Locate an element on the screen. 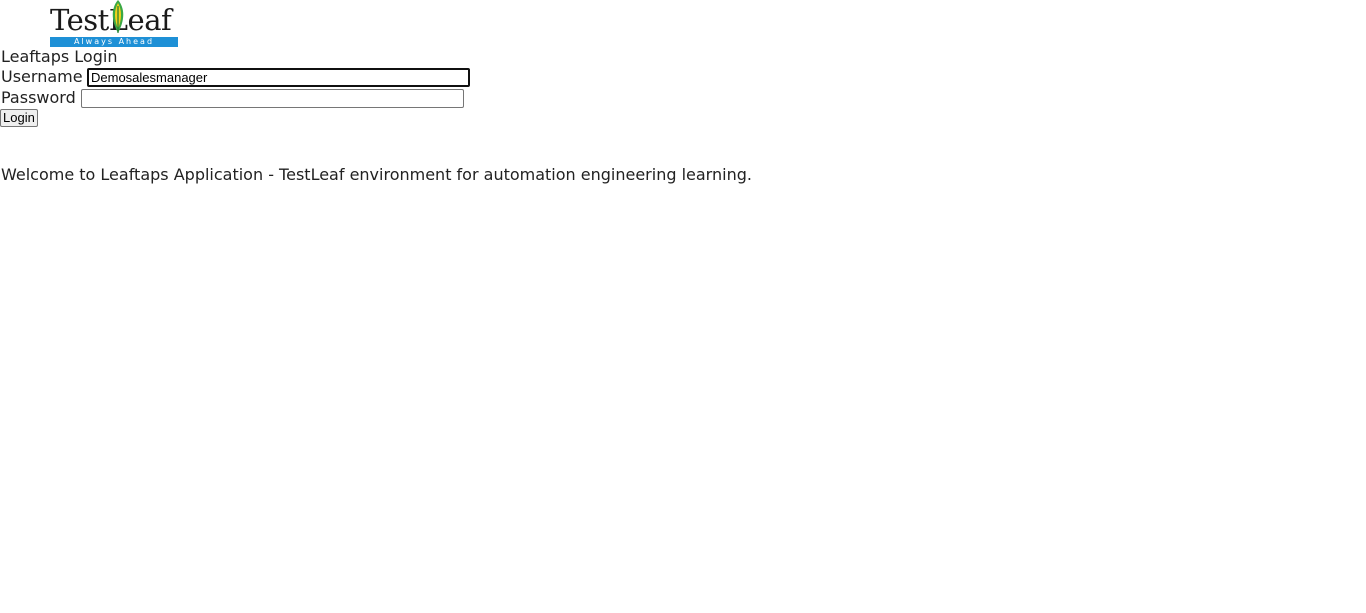 The width and height of the screenshot is (1366, 613). username-label: Username is located at coordinates (42, 76).